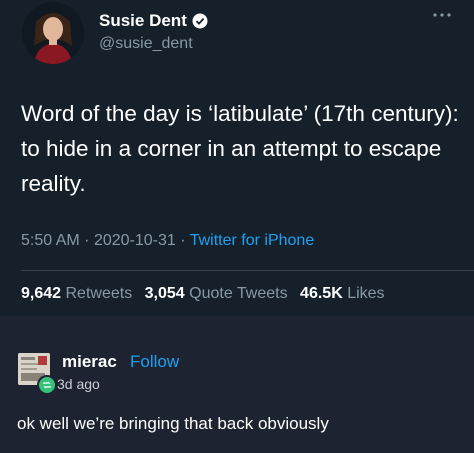 The width and height of the screenshot is (474, 453). I want to click on likes-count: 46.5K, so click(321, 293).